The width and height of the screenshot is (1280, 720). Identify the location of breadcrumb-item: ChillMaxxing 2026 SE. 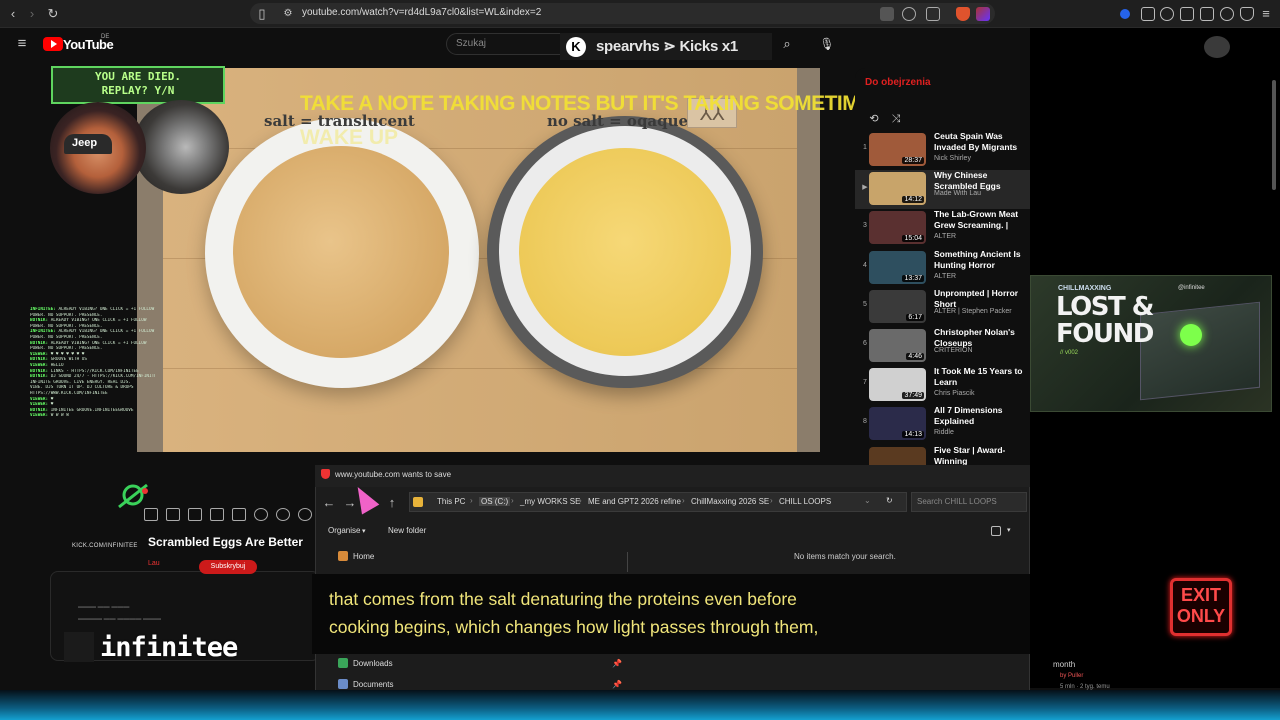
(730, 501).